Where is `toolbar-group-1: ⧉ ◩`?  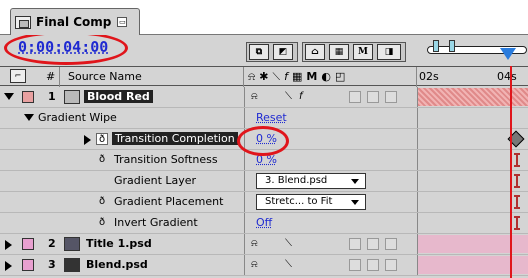 toolbar-group-1: ⧉ ◩ is located at coordinates (272, 52).